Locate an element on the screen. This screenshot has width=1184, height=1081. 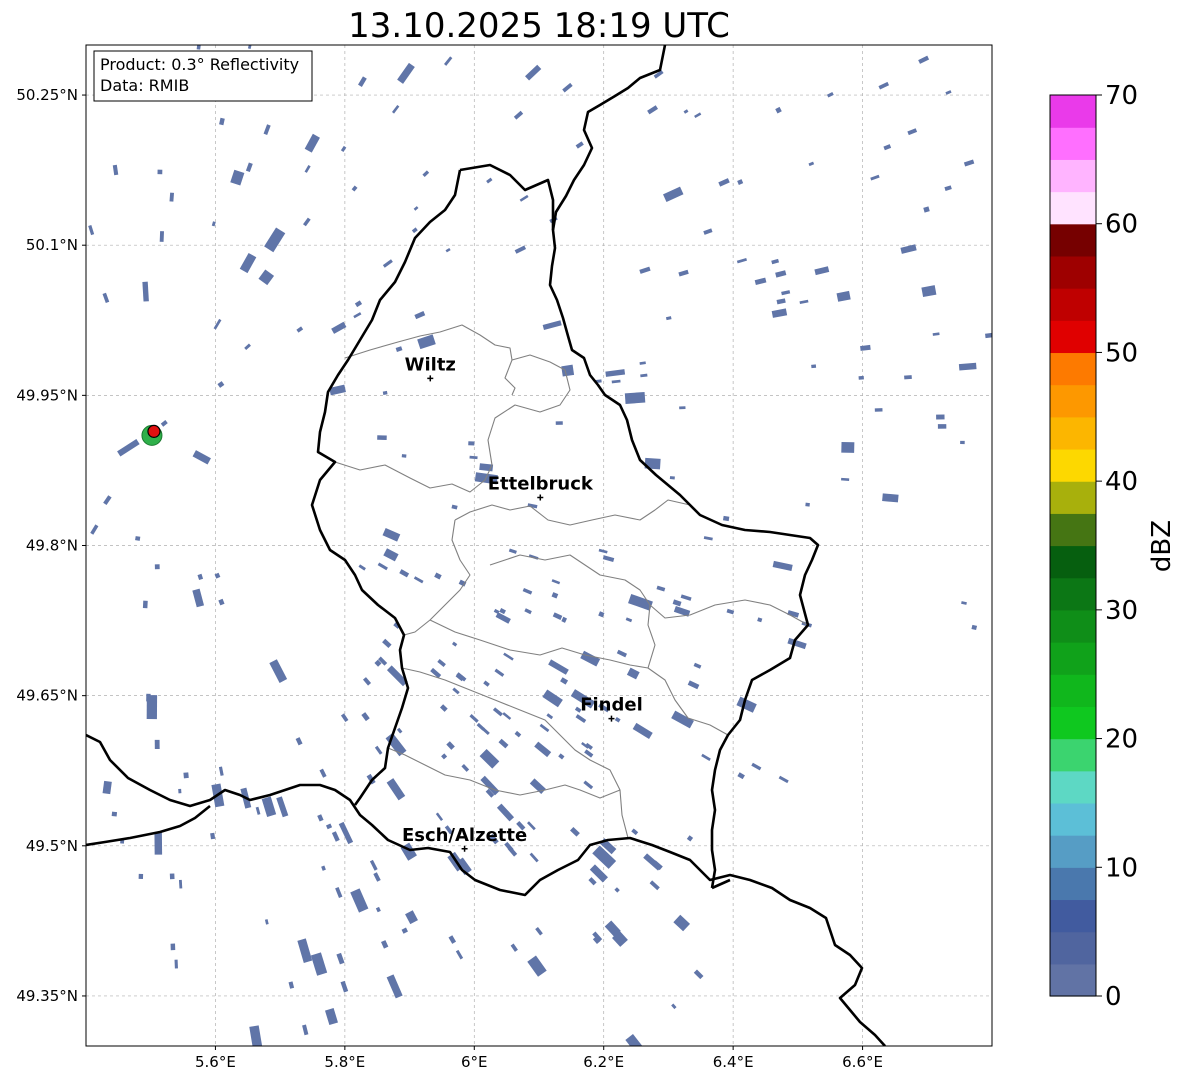
lon-tick-label: 6.4°E is located at coordinates (733, 1062).